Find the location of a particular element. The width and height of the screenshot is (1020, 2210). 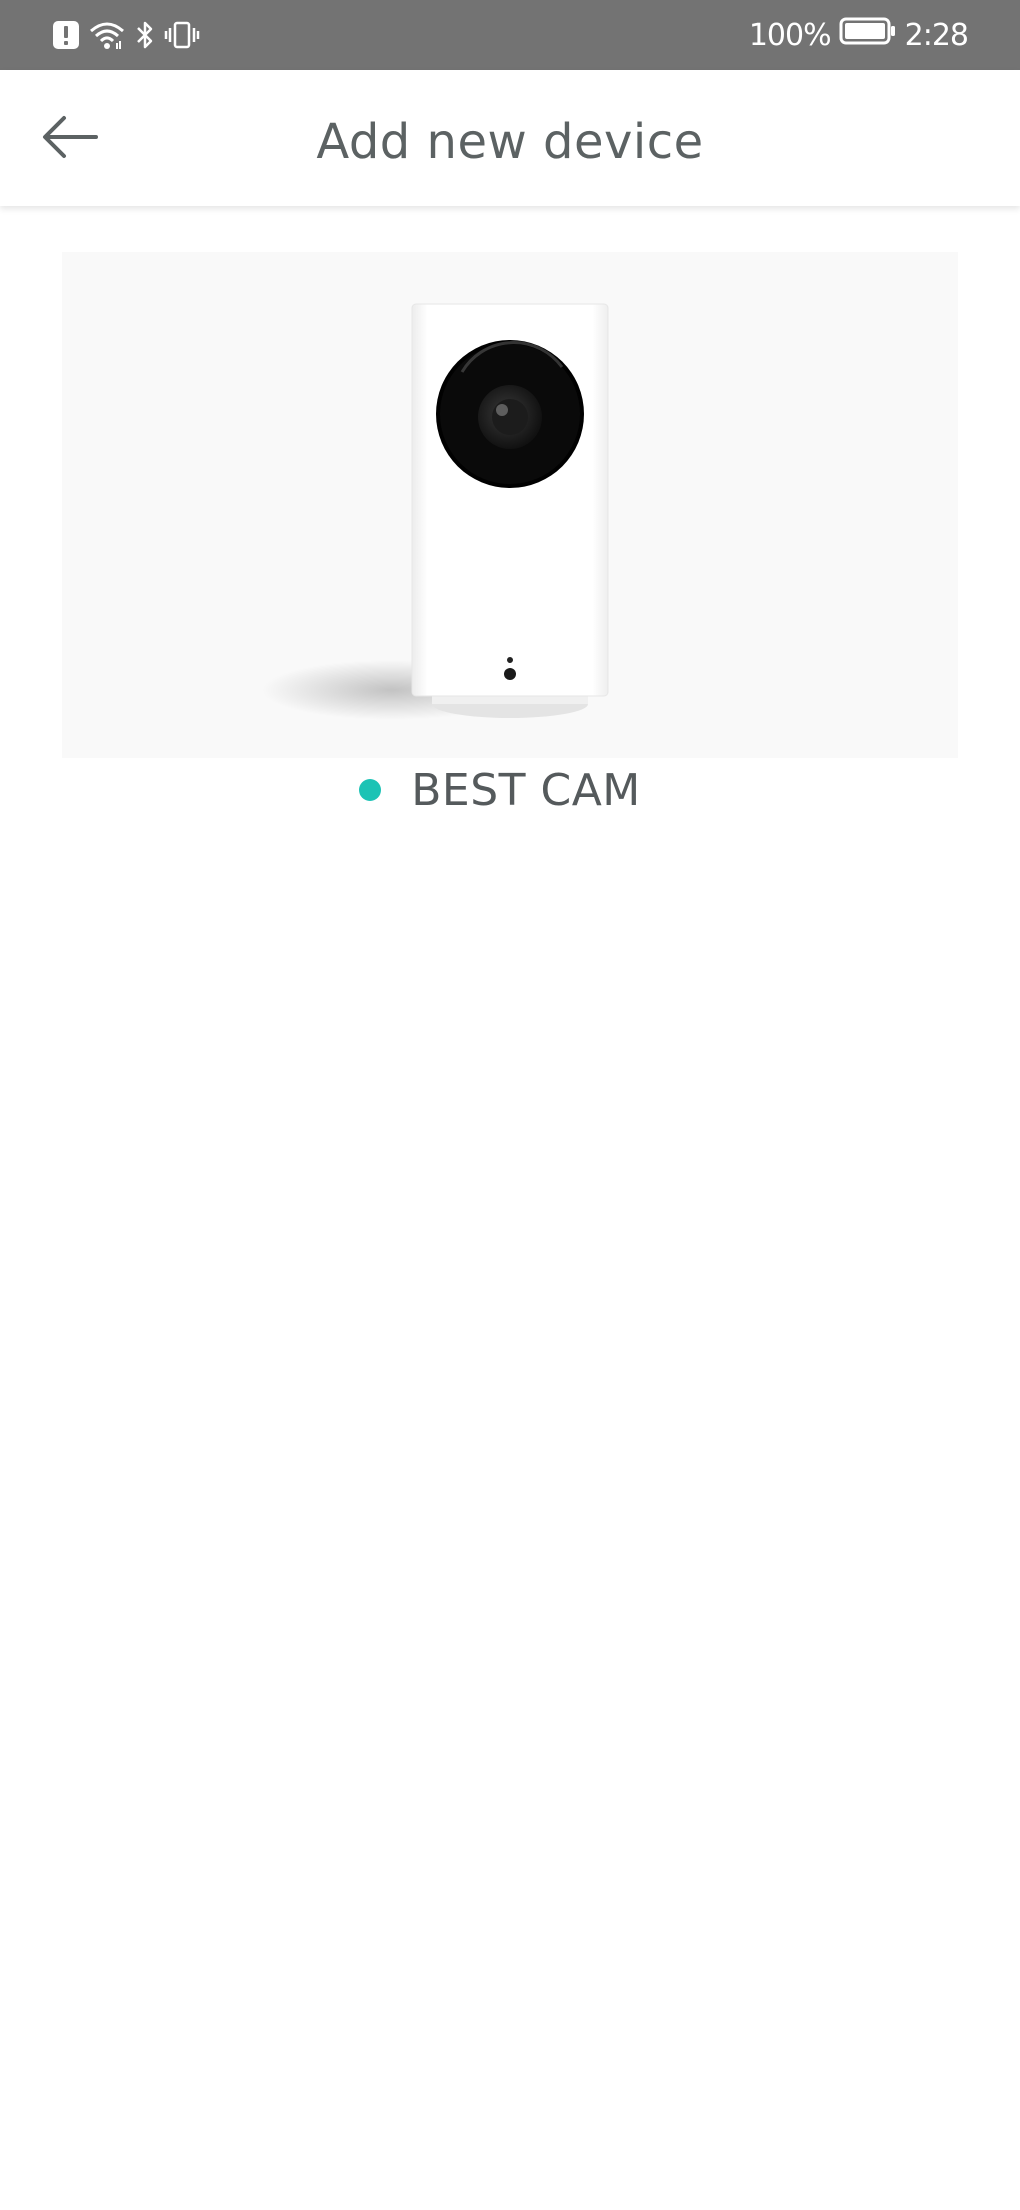

device-name-row: BEST CAM is located at coordinates (510, 790).